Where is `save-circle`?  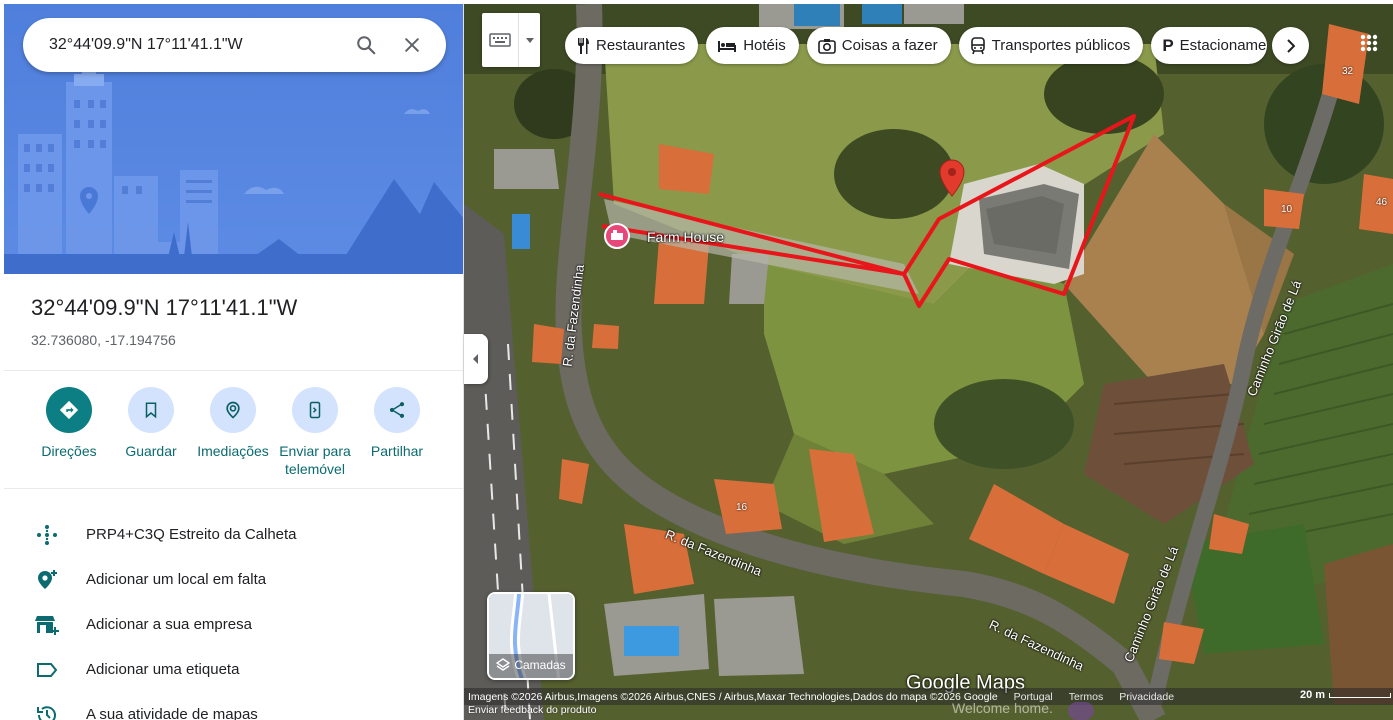
save-circle is located at coordinates (151, 410).